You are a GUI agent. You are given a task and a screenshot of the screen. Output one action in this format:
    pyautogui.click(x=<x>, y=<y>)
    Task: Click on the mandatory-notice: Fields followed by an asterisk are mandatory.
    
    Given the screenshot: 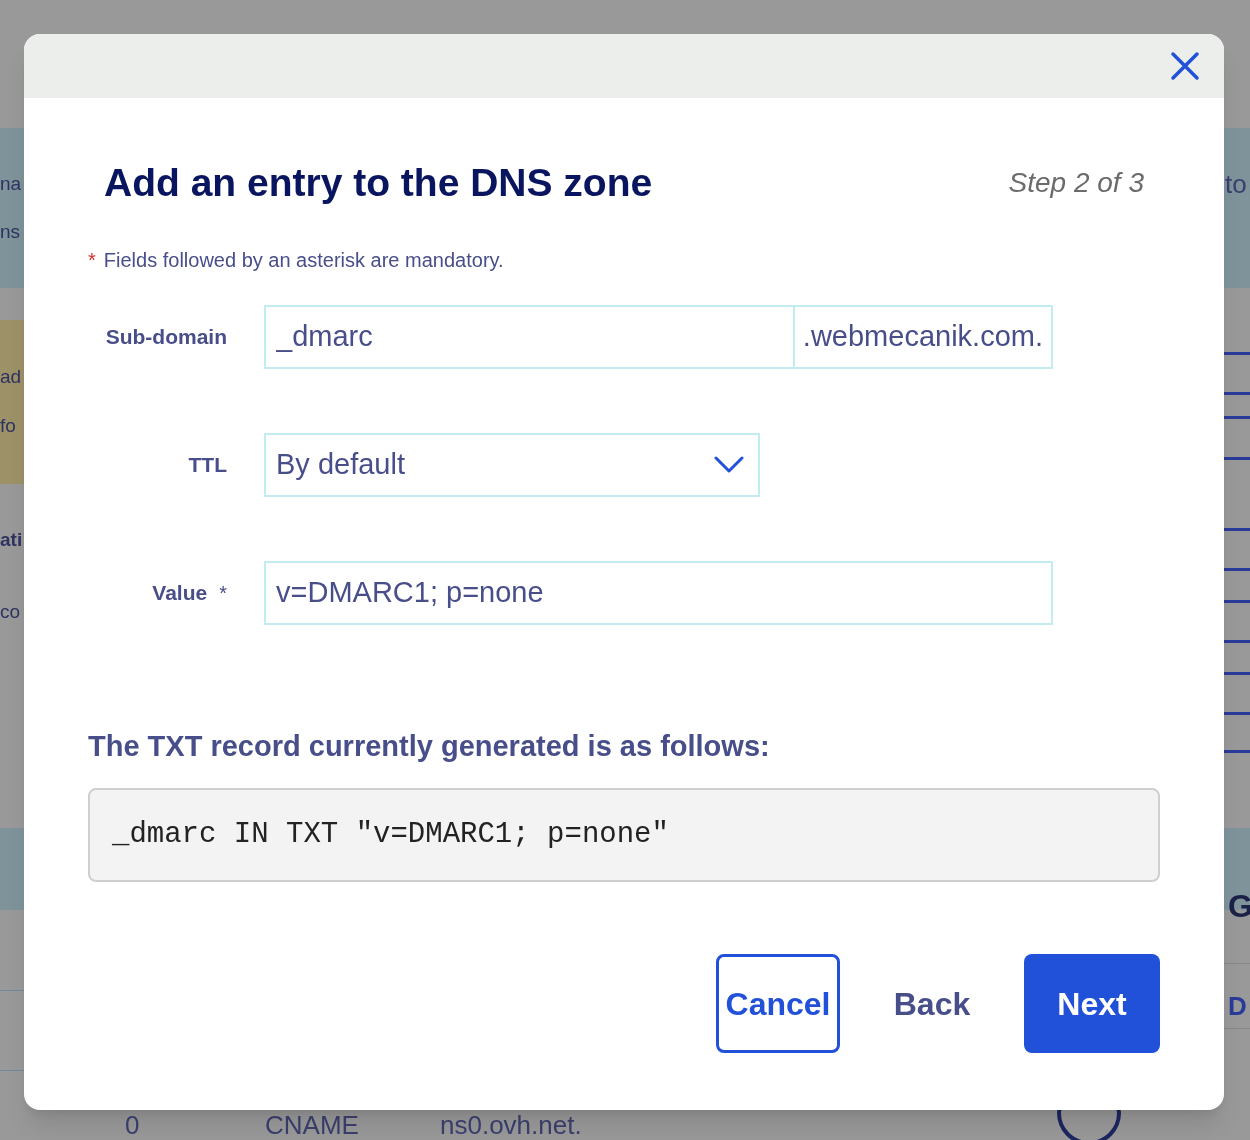 What is the action you would take?
    pyautogui.click(x=303, y=260)
    